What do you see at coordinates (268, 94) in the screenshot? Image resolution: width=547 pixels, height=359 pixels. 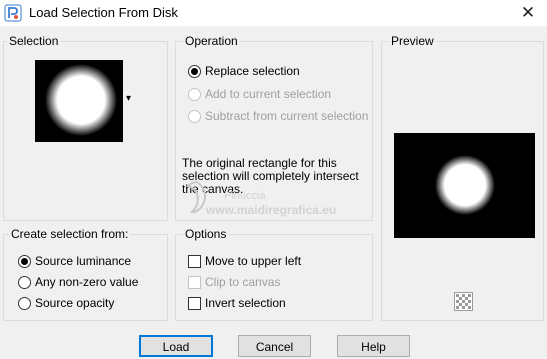 I see `add-to-selection-label: Add to current selection` at bounding box center [268, 94].